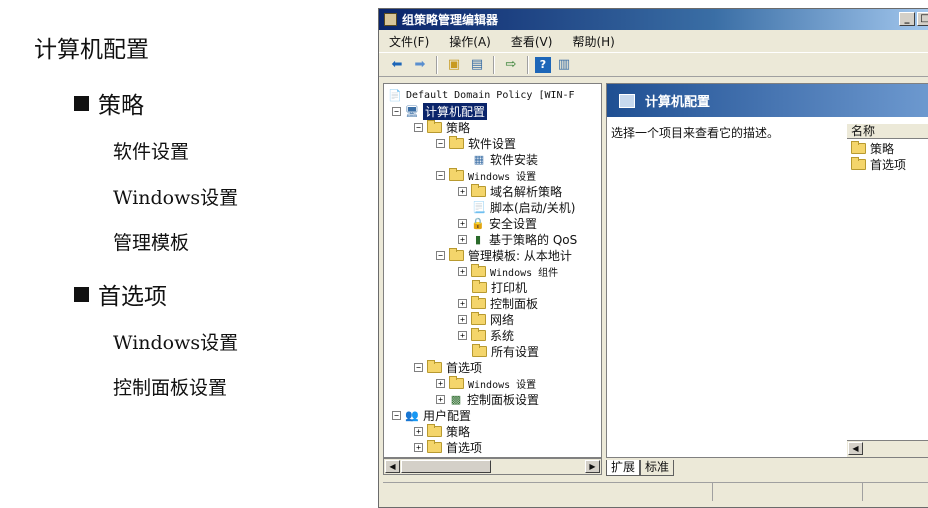  What do you see at coordinates (476, 143) in the screenshot?
I see `tree-item-software-settings: − 软件设置` at bounding box center [476, 143].